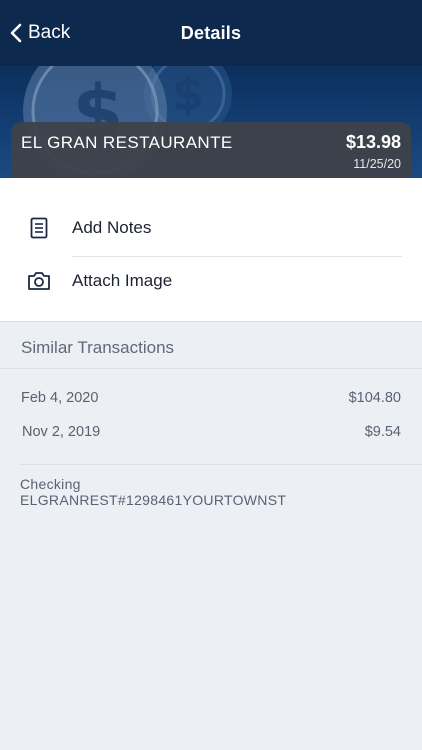 This screenshot has width=422, height=750. What do you see at coordinates (49, 32) in the screenshot?
I see `back-label: Back` at bounding box center [49, 32].